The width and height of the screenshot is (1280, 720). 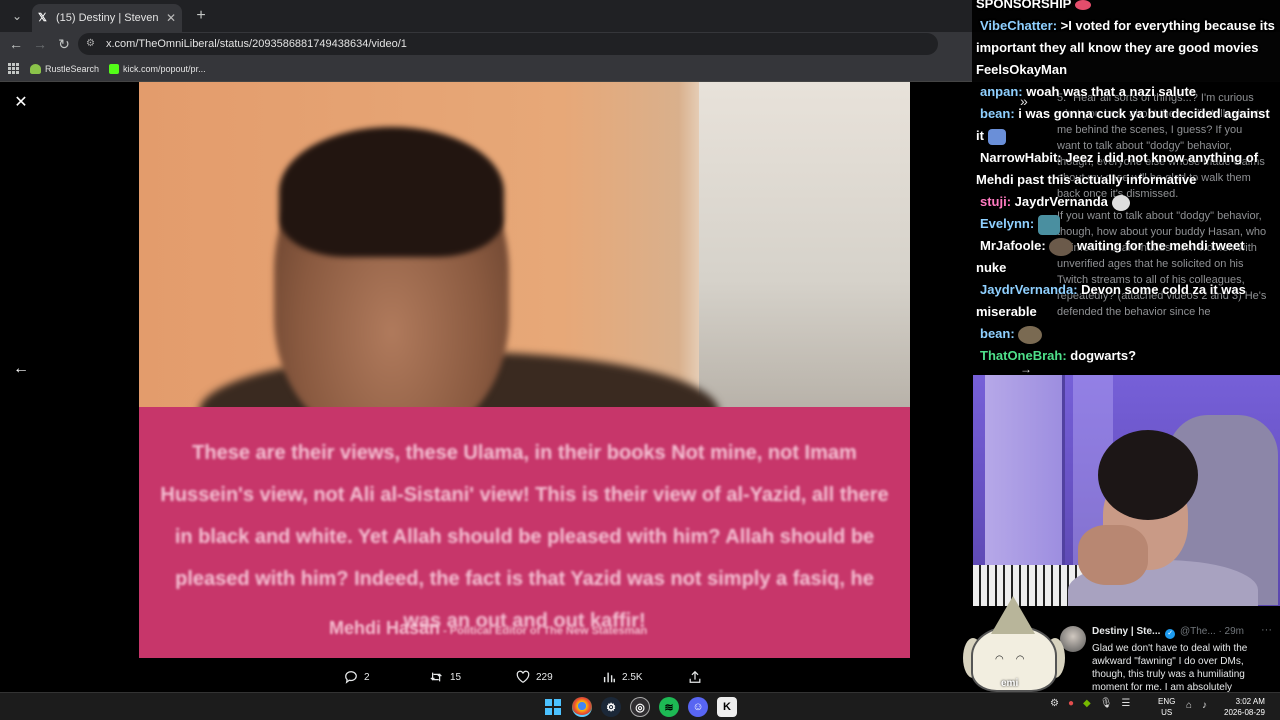 I want to click on repost-count: 15, so click(x=456, y=677).